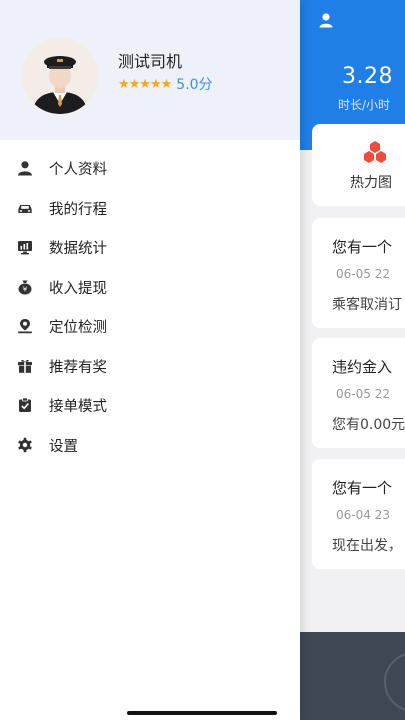 The height and width of the screenshot is (720, 405). What do you see at coordinates (63, 446) in the screenshot?
I see `menu-item-label: 设置` at bounding box center [63, 446].